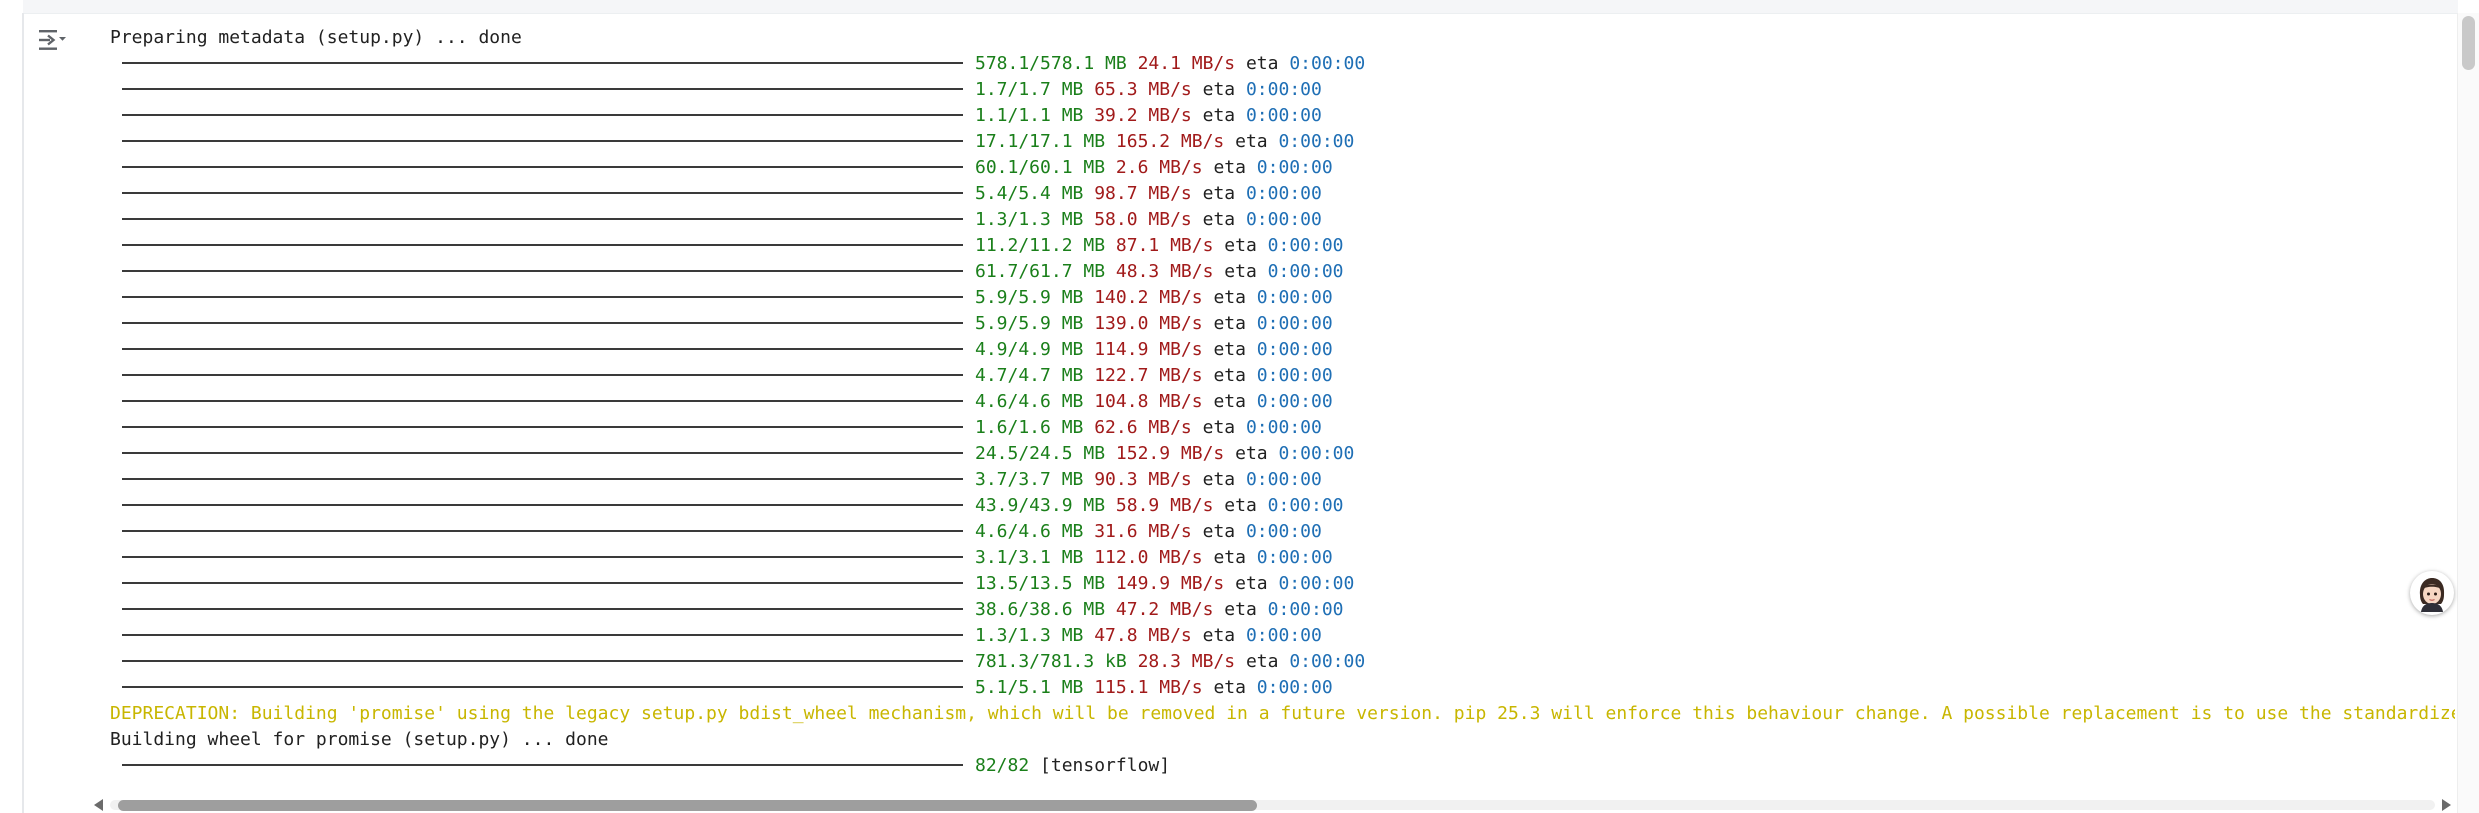 The height and width of the screenshot is (813, 2479). Describe the element at coordinates (1164, 245) in the screenshot. I see `download-speed: 87.1 MB/s` at that location.